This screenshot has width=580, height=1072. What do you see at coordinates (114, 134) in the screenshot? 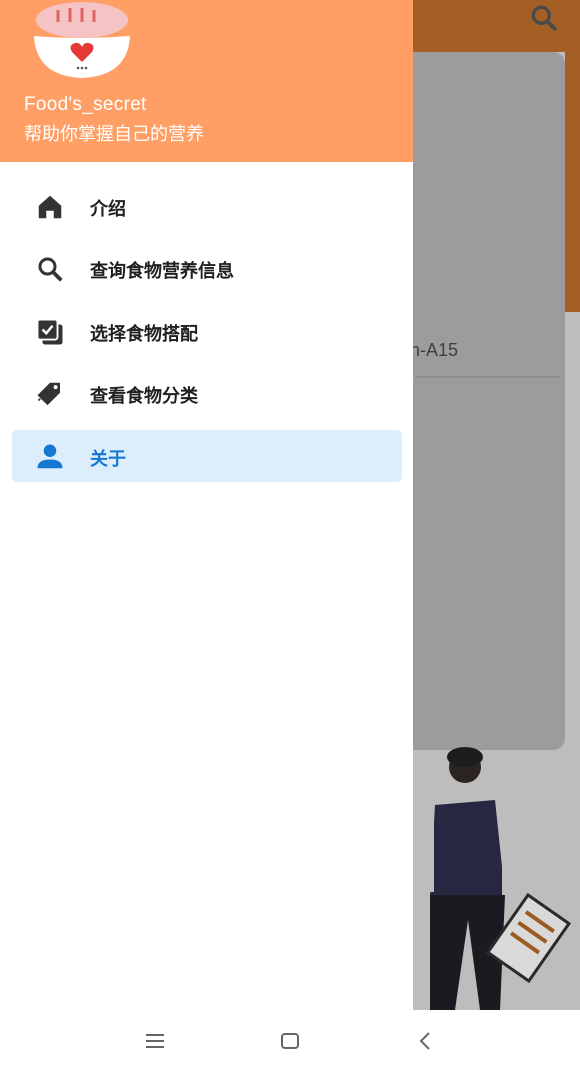
I see `app-subtitle: 帮助你掌握自己的营养` at bounding box center [114, 134].